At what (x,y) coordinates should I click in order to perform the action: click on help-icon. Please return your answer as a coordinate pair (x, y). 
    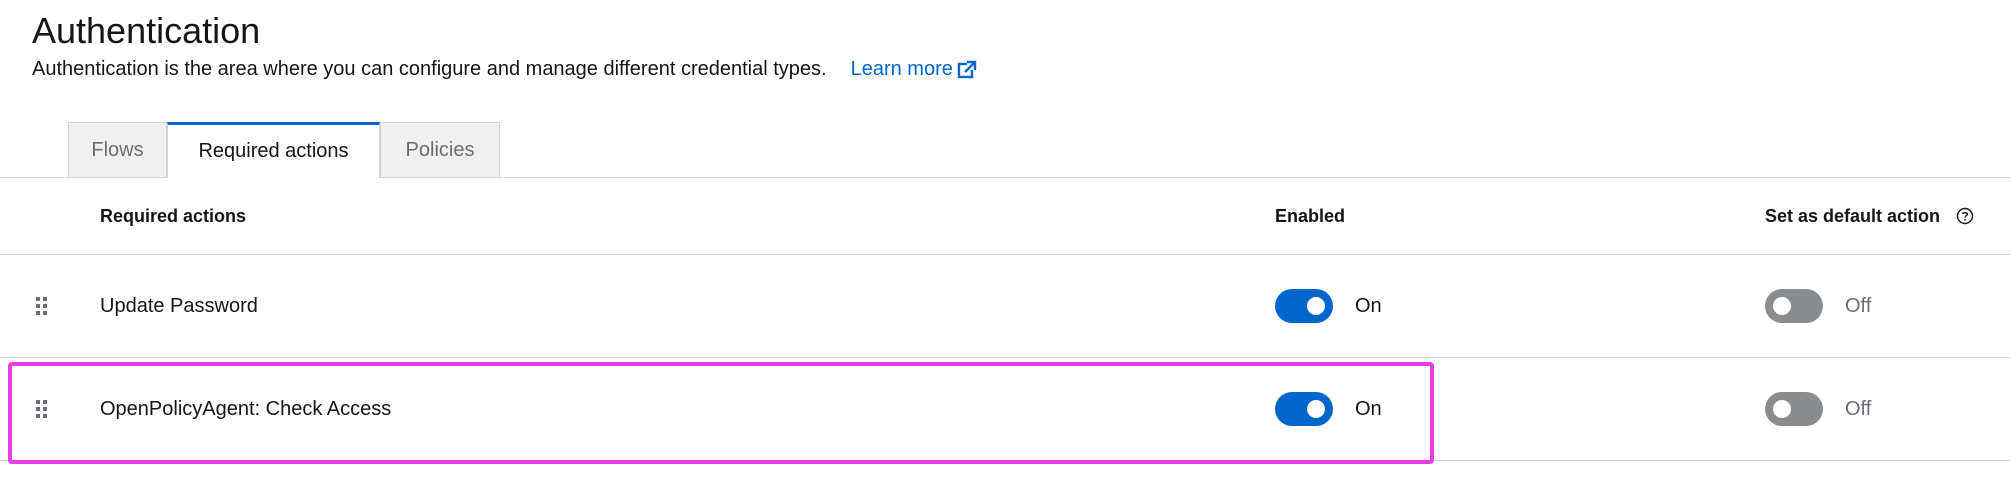
    Looking at the image, I should click on (1965, 216).